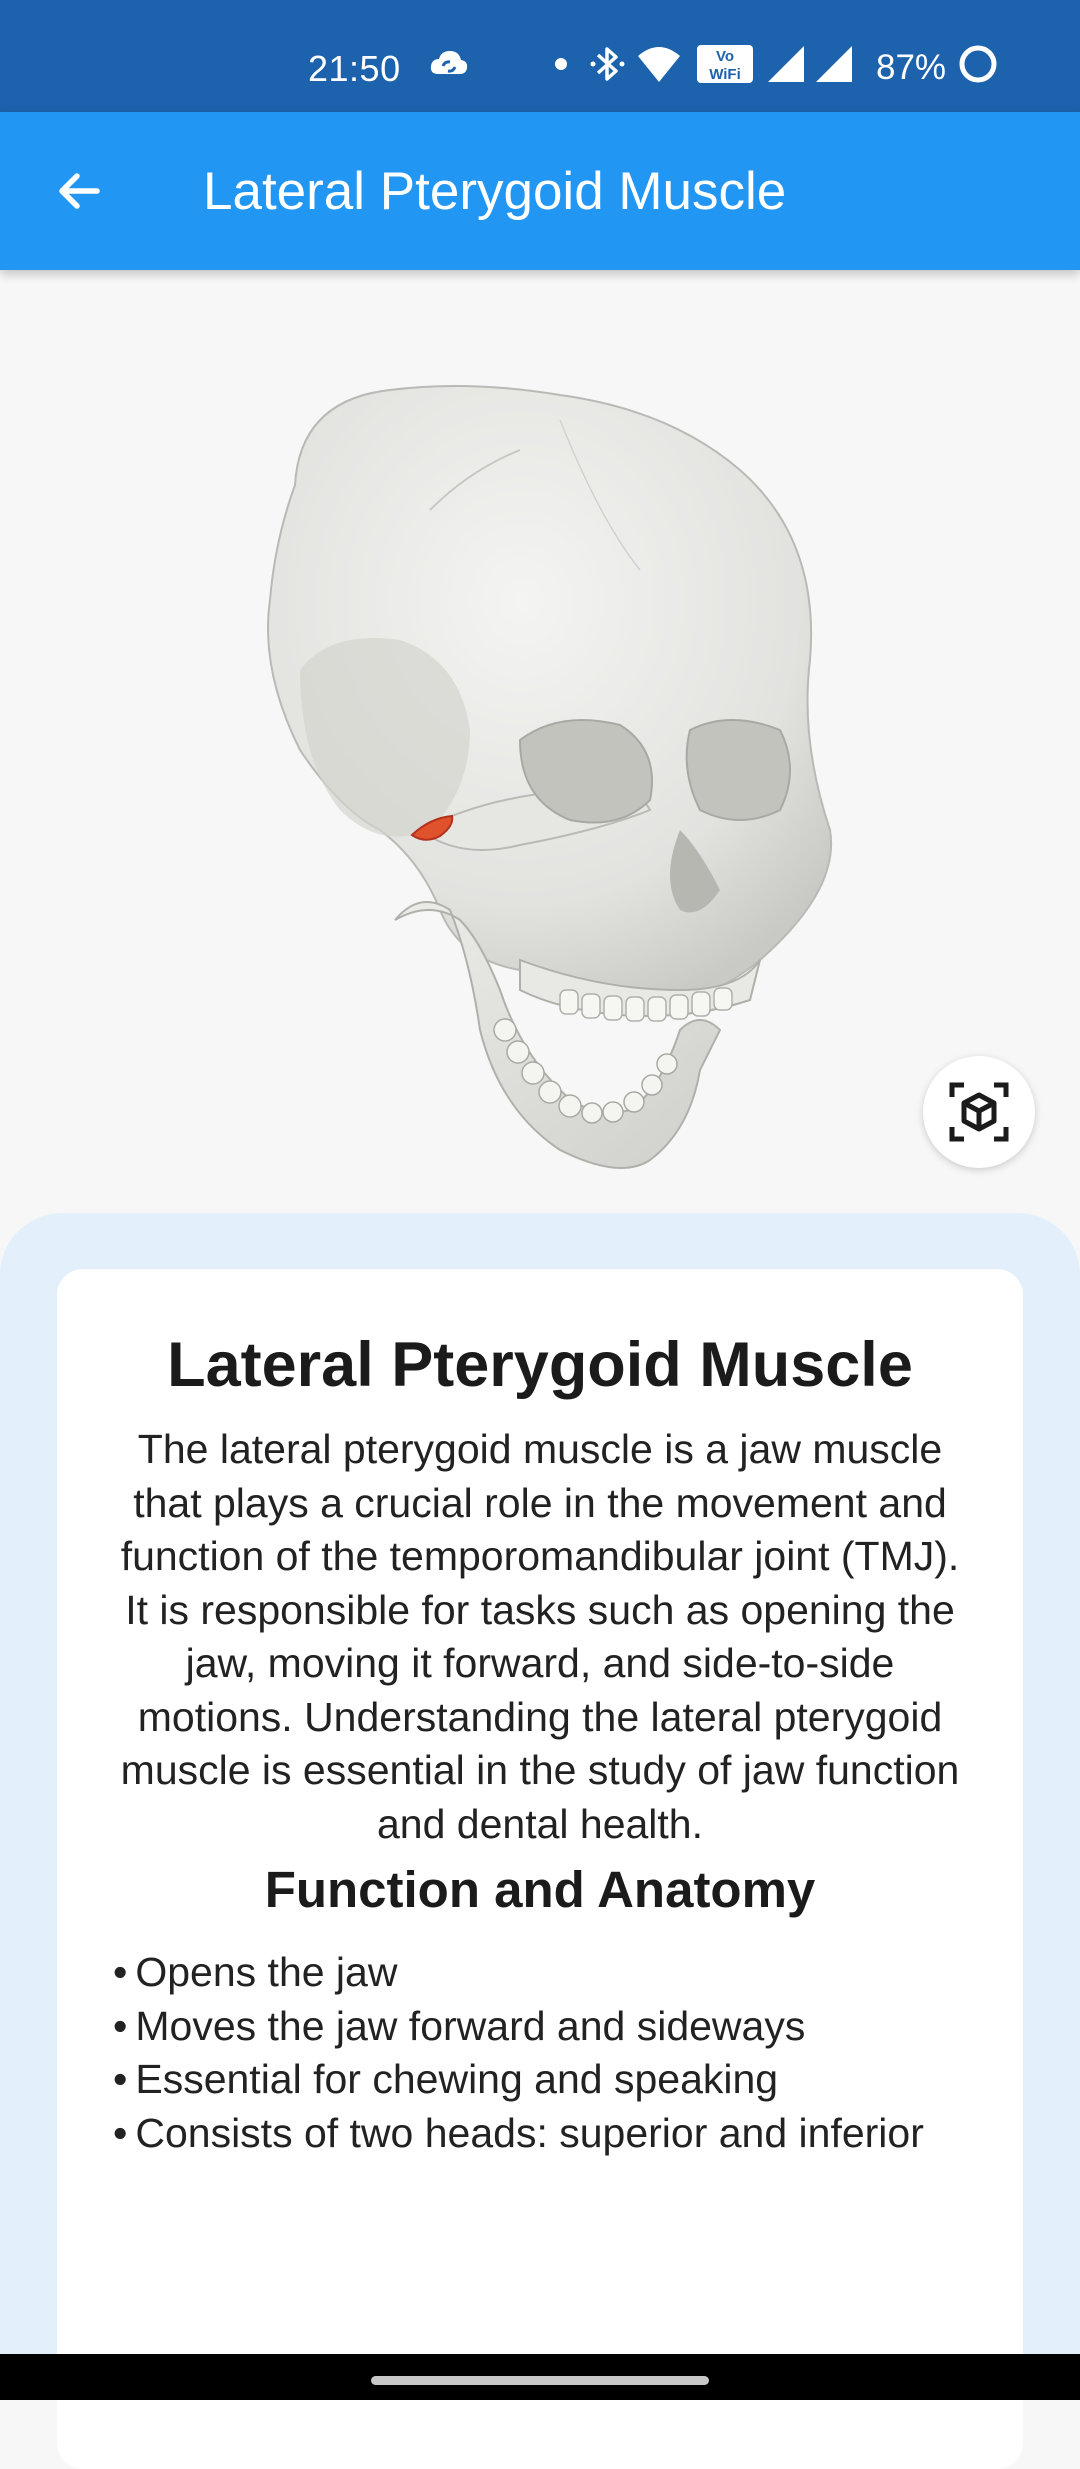 This screenshot has height=2469, width=1080. What do you see at coordinates (978, 64) in the screenshot?
I see `battery-saver-icon` at bounding box center [978, 64].